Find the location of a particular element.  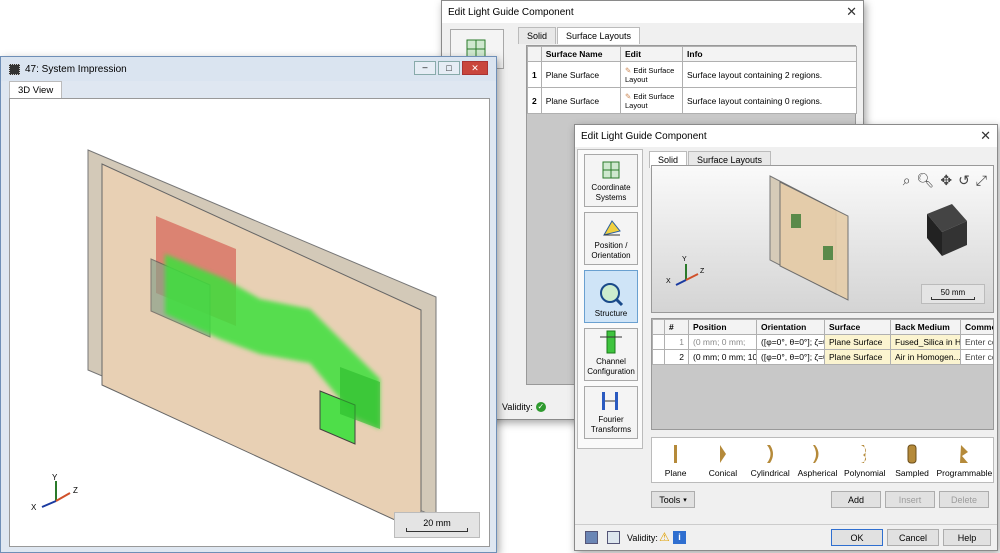

fit-view-icon: ⤢ is located at coordinates (981, 180).